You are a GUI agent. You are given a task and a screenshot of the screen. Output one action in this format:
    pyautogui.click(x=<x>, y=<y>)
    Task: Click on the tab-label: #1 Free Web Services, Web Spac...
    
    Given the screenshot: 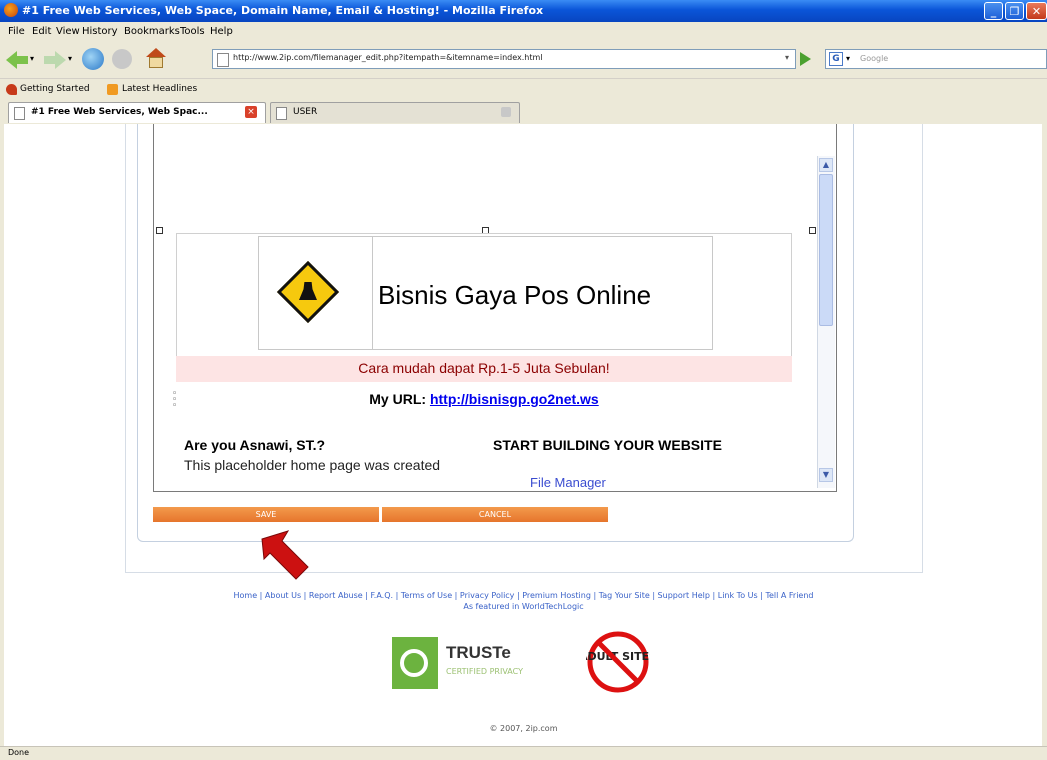 What is the action you would take?
    pyautogui.click(x=119, y=112)
    